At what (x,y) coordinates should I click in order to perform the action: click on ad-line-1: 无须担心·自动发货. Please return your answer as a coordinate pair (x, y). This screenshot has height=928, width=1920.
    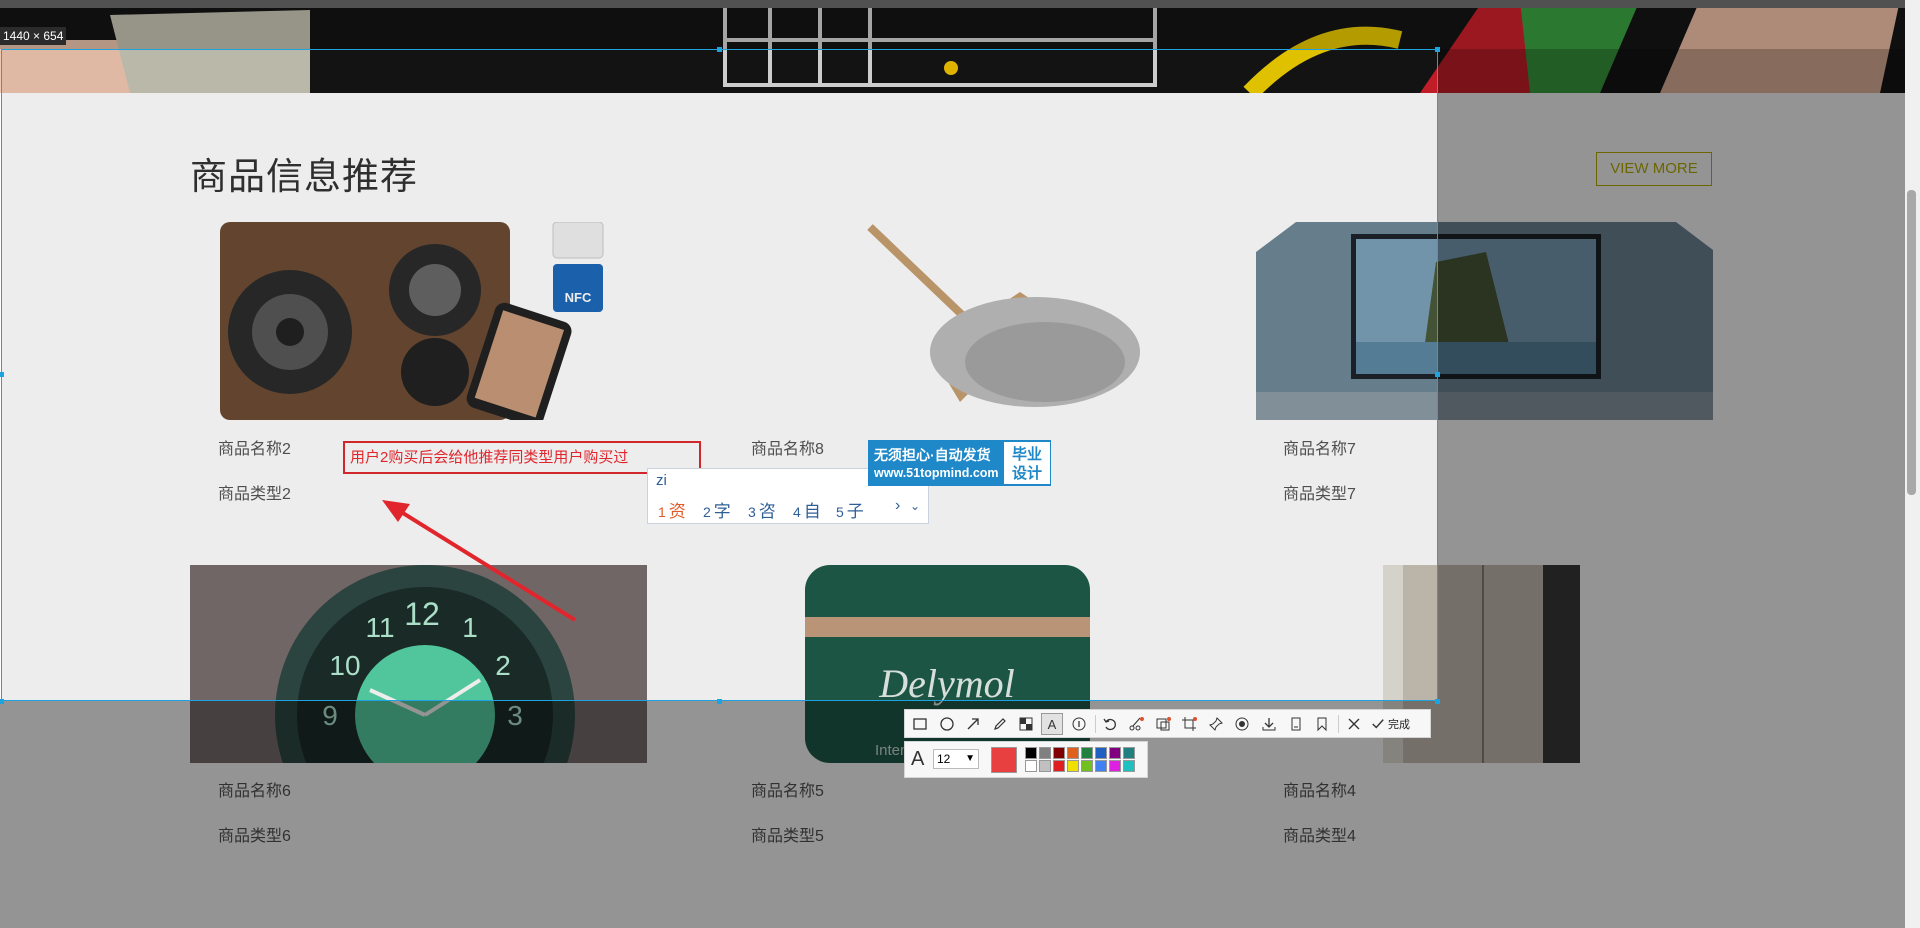
    Looking at the image, I should click on (932, 455).